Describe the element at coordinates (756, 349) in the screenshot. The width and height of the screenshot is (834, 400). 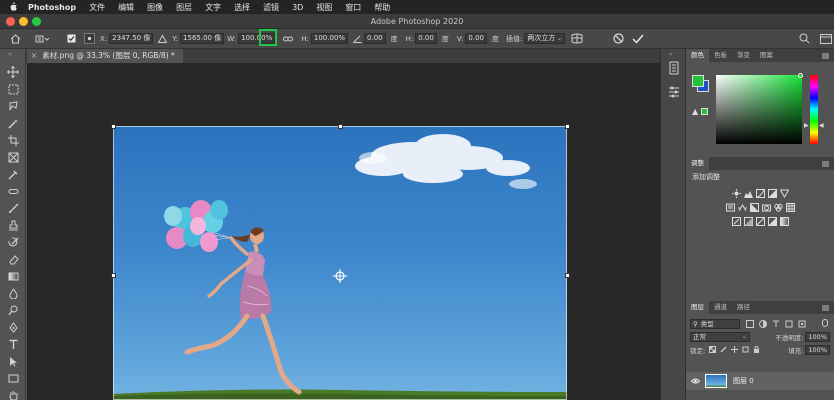
I see `lock-all-icon` at that location.